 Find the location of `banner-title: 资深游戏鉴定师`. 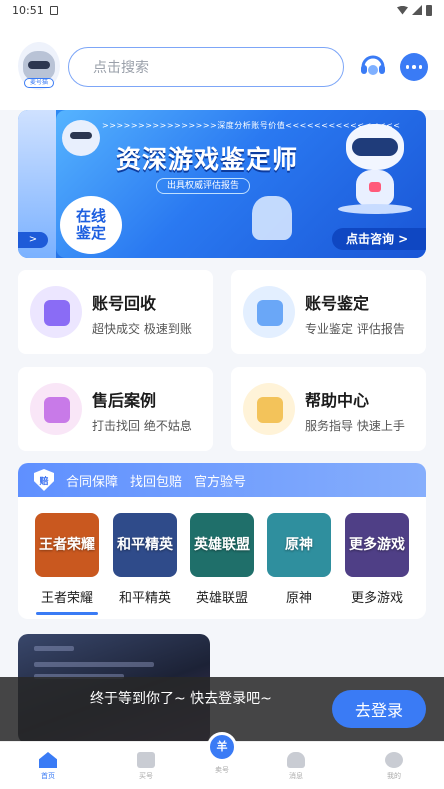

banner-title: 资深游戏鉴定师 is located at coordinates (207, 159).